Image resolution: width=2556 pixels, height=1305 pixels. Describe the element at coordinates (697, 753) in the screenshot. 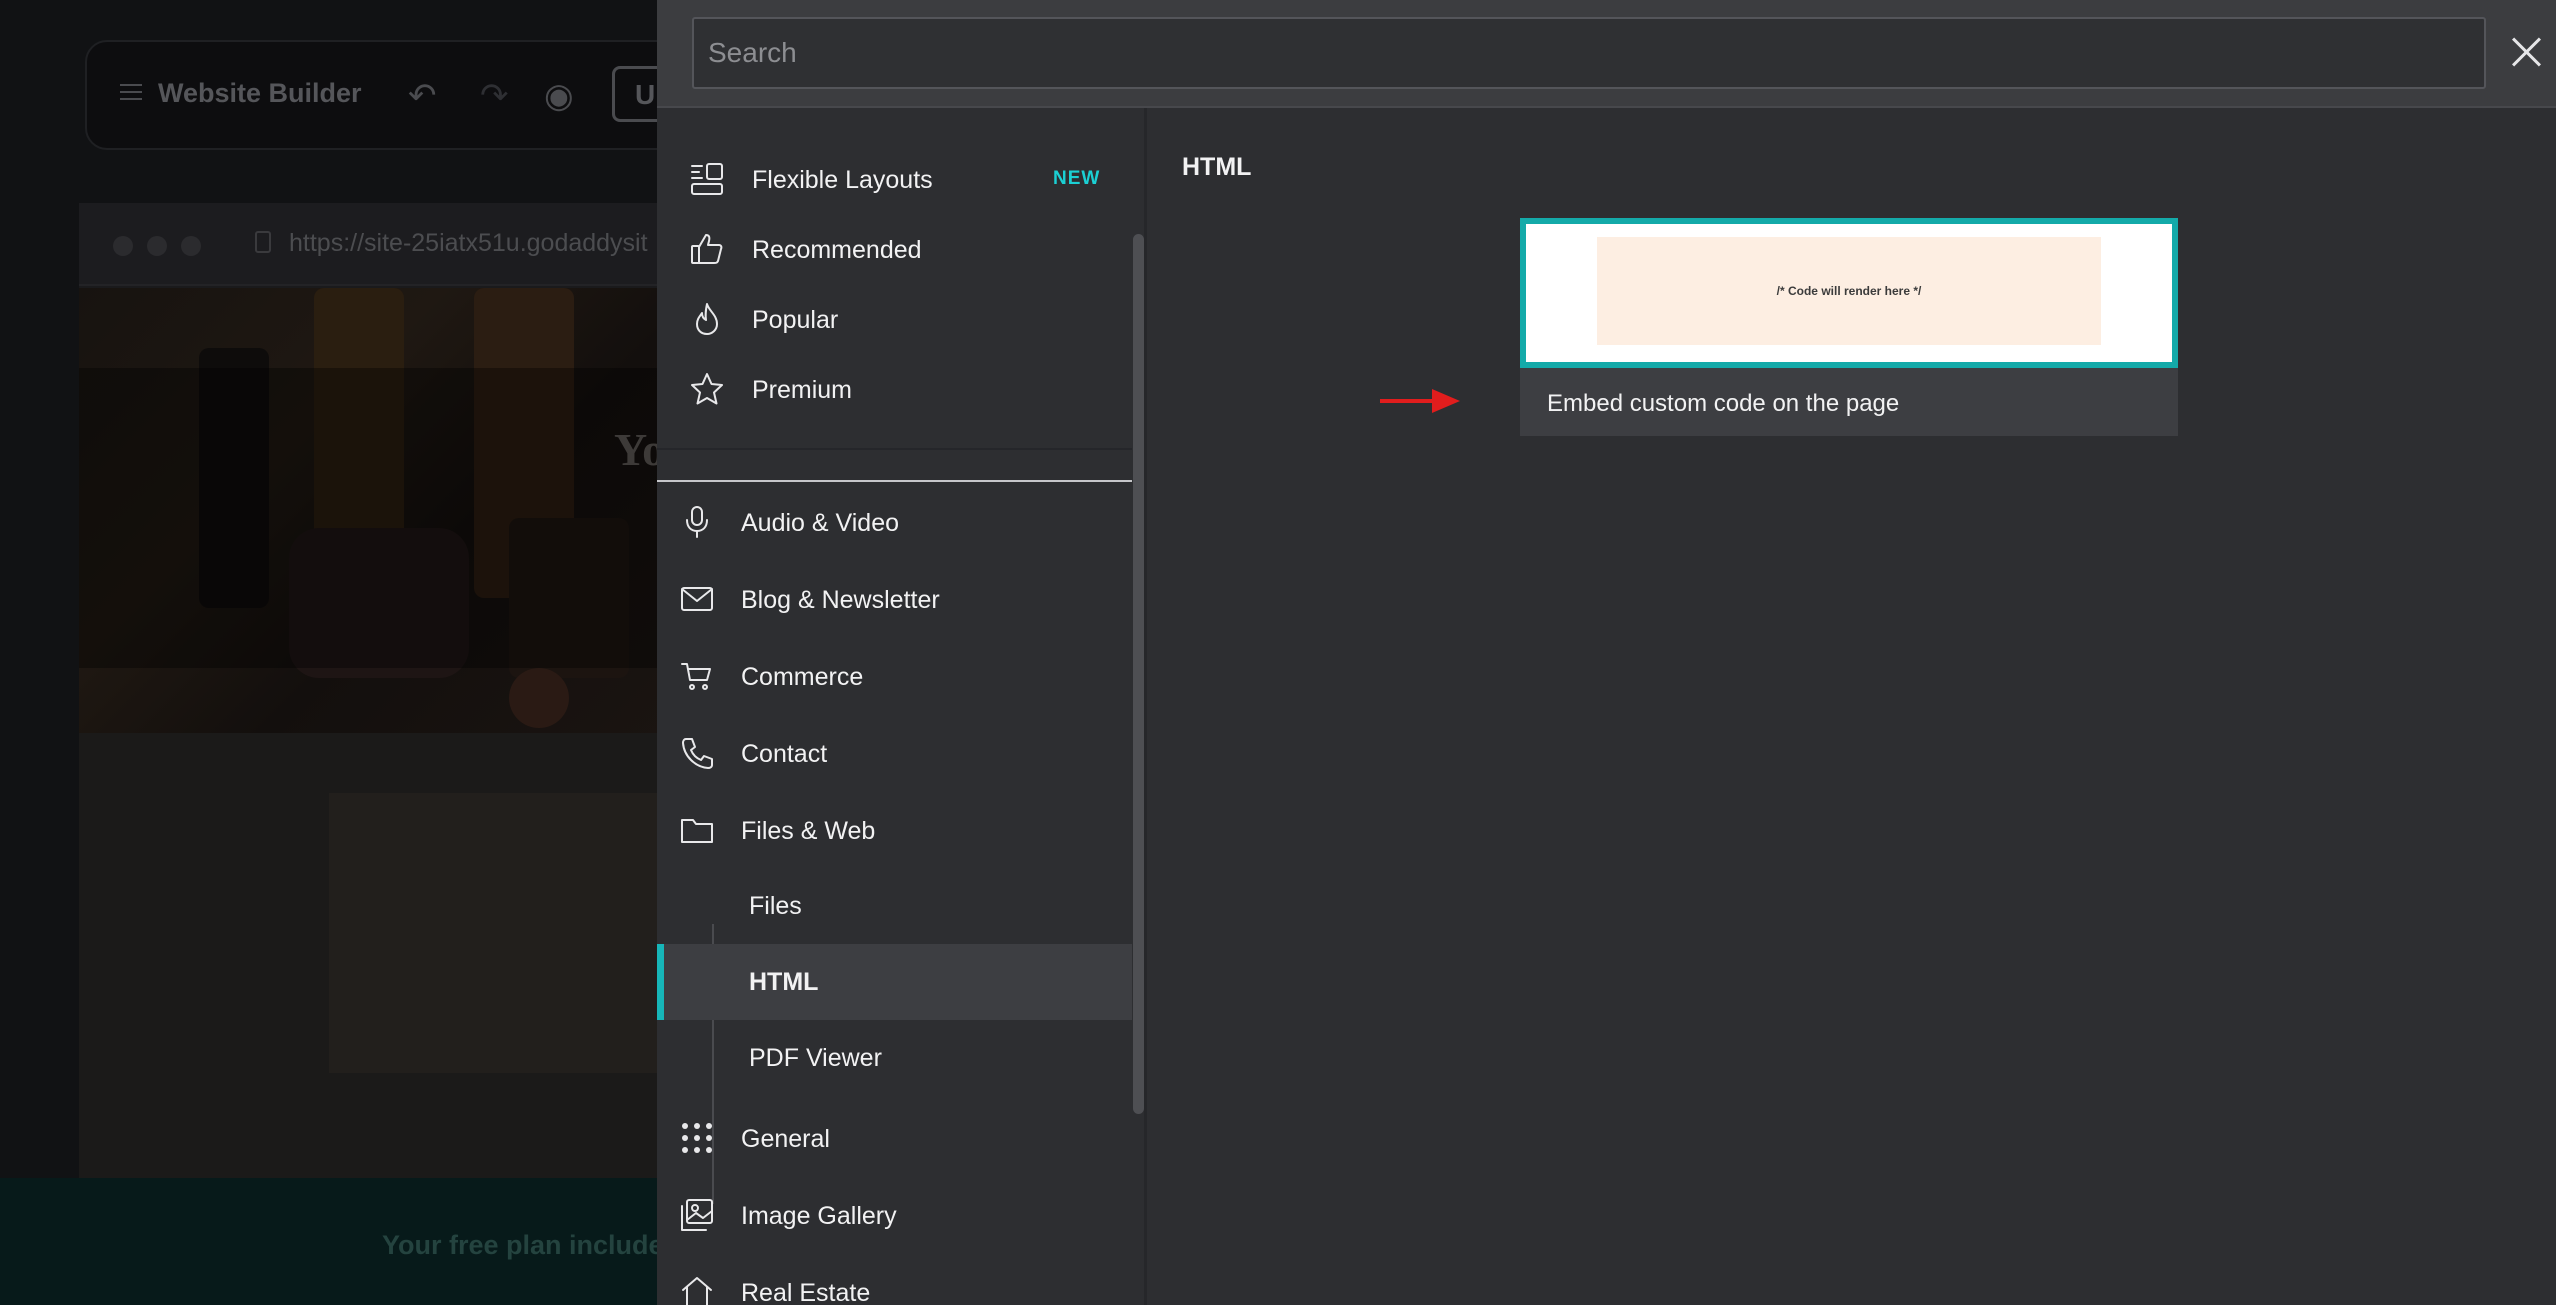

I see `phone-icon` at that location.